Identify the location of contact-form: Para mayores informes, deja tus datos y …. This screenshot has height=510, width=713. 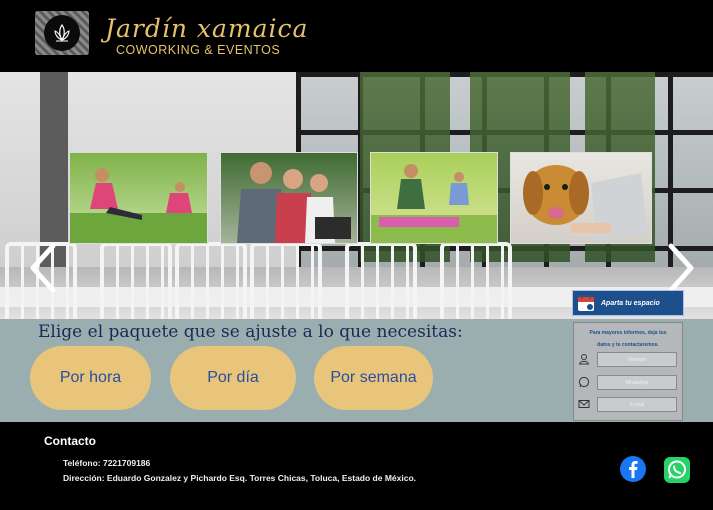
(628, 371).